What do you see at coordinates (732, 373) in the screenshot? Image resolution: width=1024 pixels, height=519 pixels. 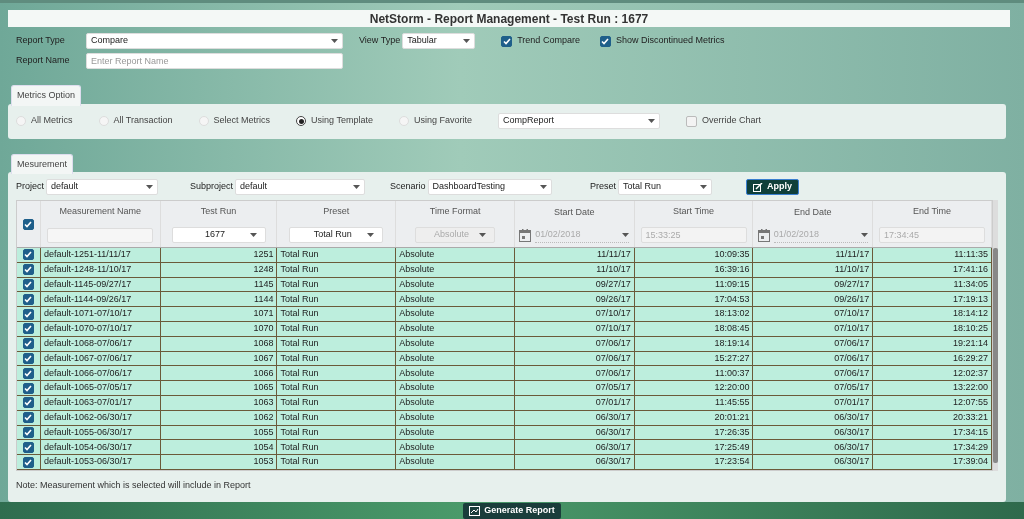 I see `table-cell: 11:00:37` at bounding box center [732, 373].